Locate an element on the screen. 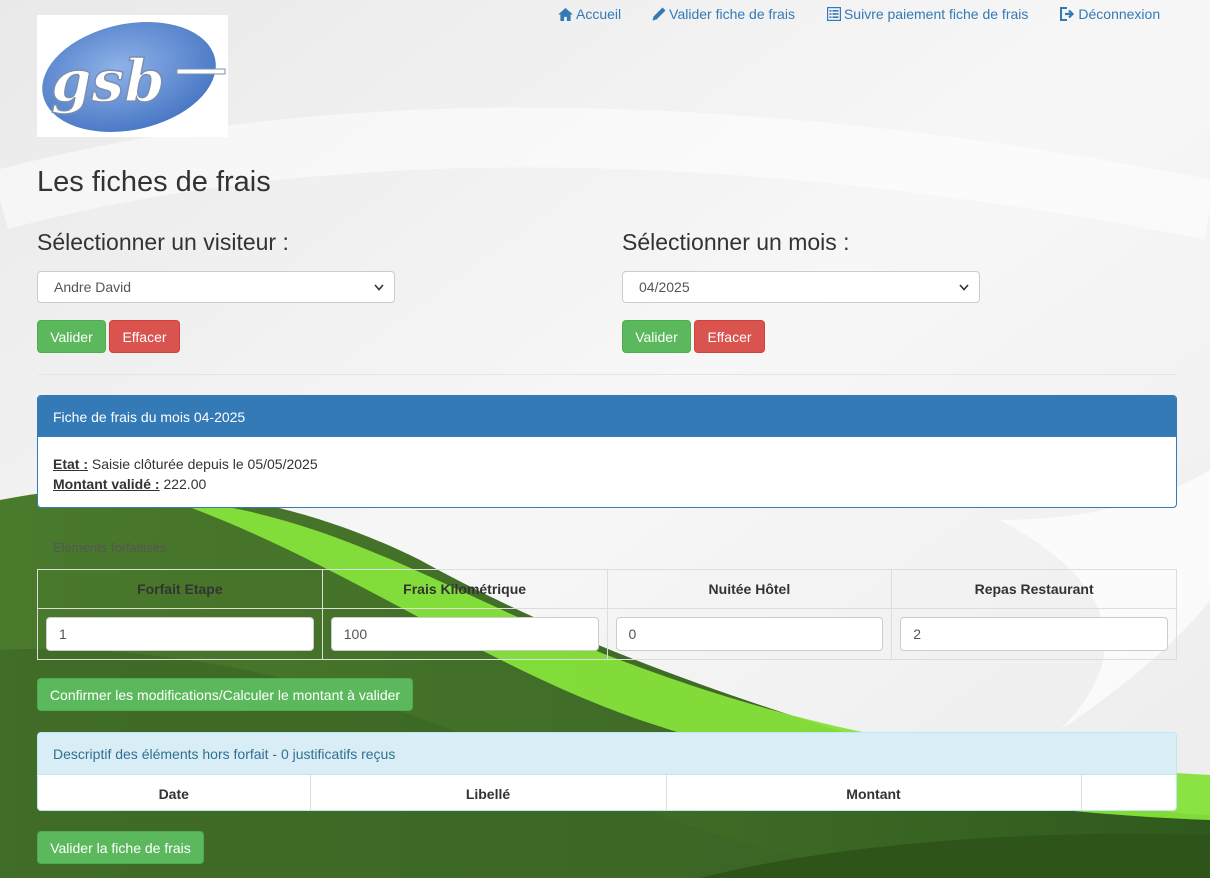 The image size is (1210, 878). forfait-cell-km is located at coordinates (464, 634).